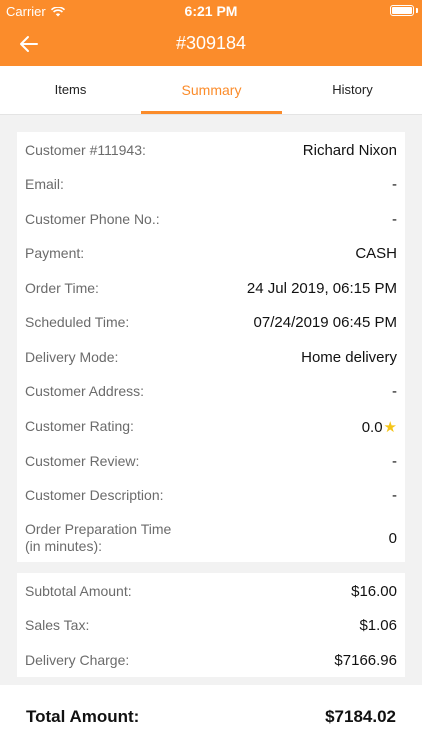  I want to click on customer-name-value: Richard Nixon, so click(349, 150).